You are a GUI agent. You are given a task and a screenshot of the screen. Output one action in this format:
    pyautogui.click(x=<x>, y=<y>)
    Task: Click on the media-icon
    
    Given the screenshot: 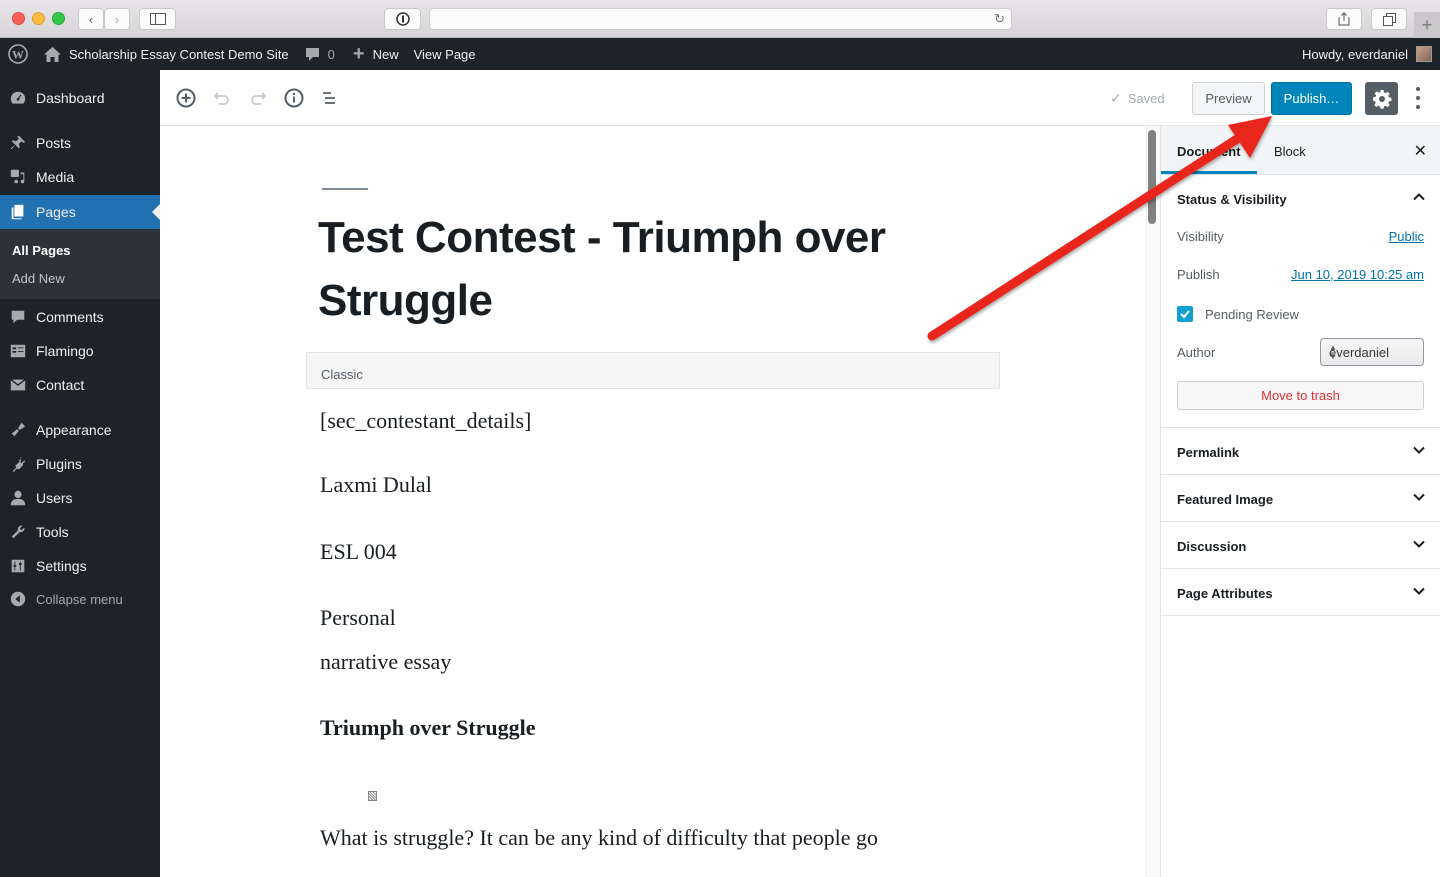 What is the action you would take?
    pyautogui.click(x=18, y=177)
    